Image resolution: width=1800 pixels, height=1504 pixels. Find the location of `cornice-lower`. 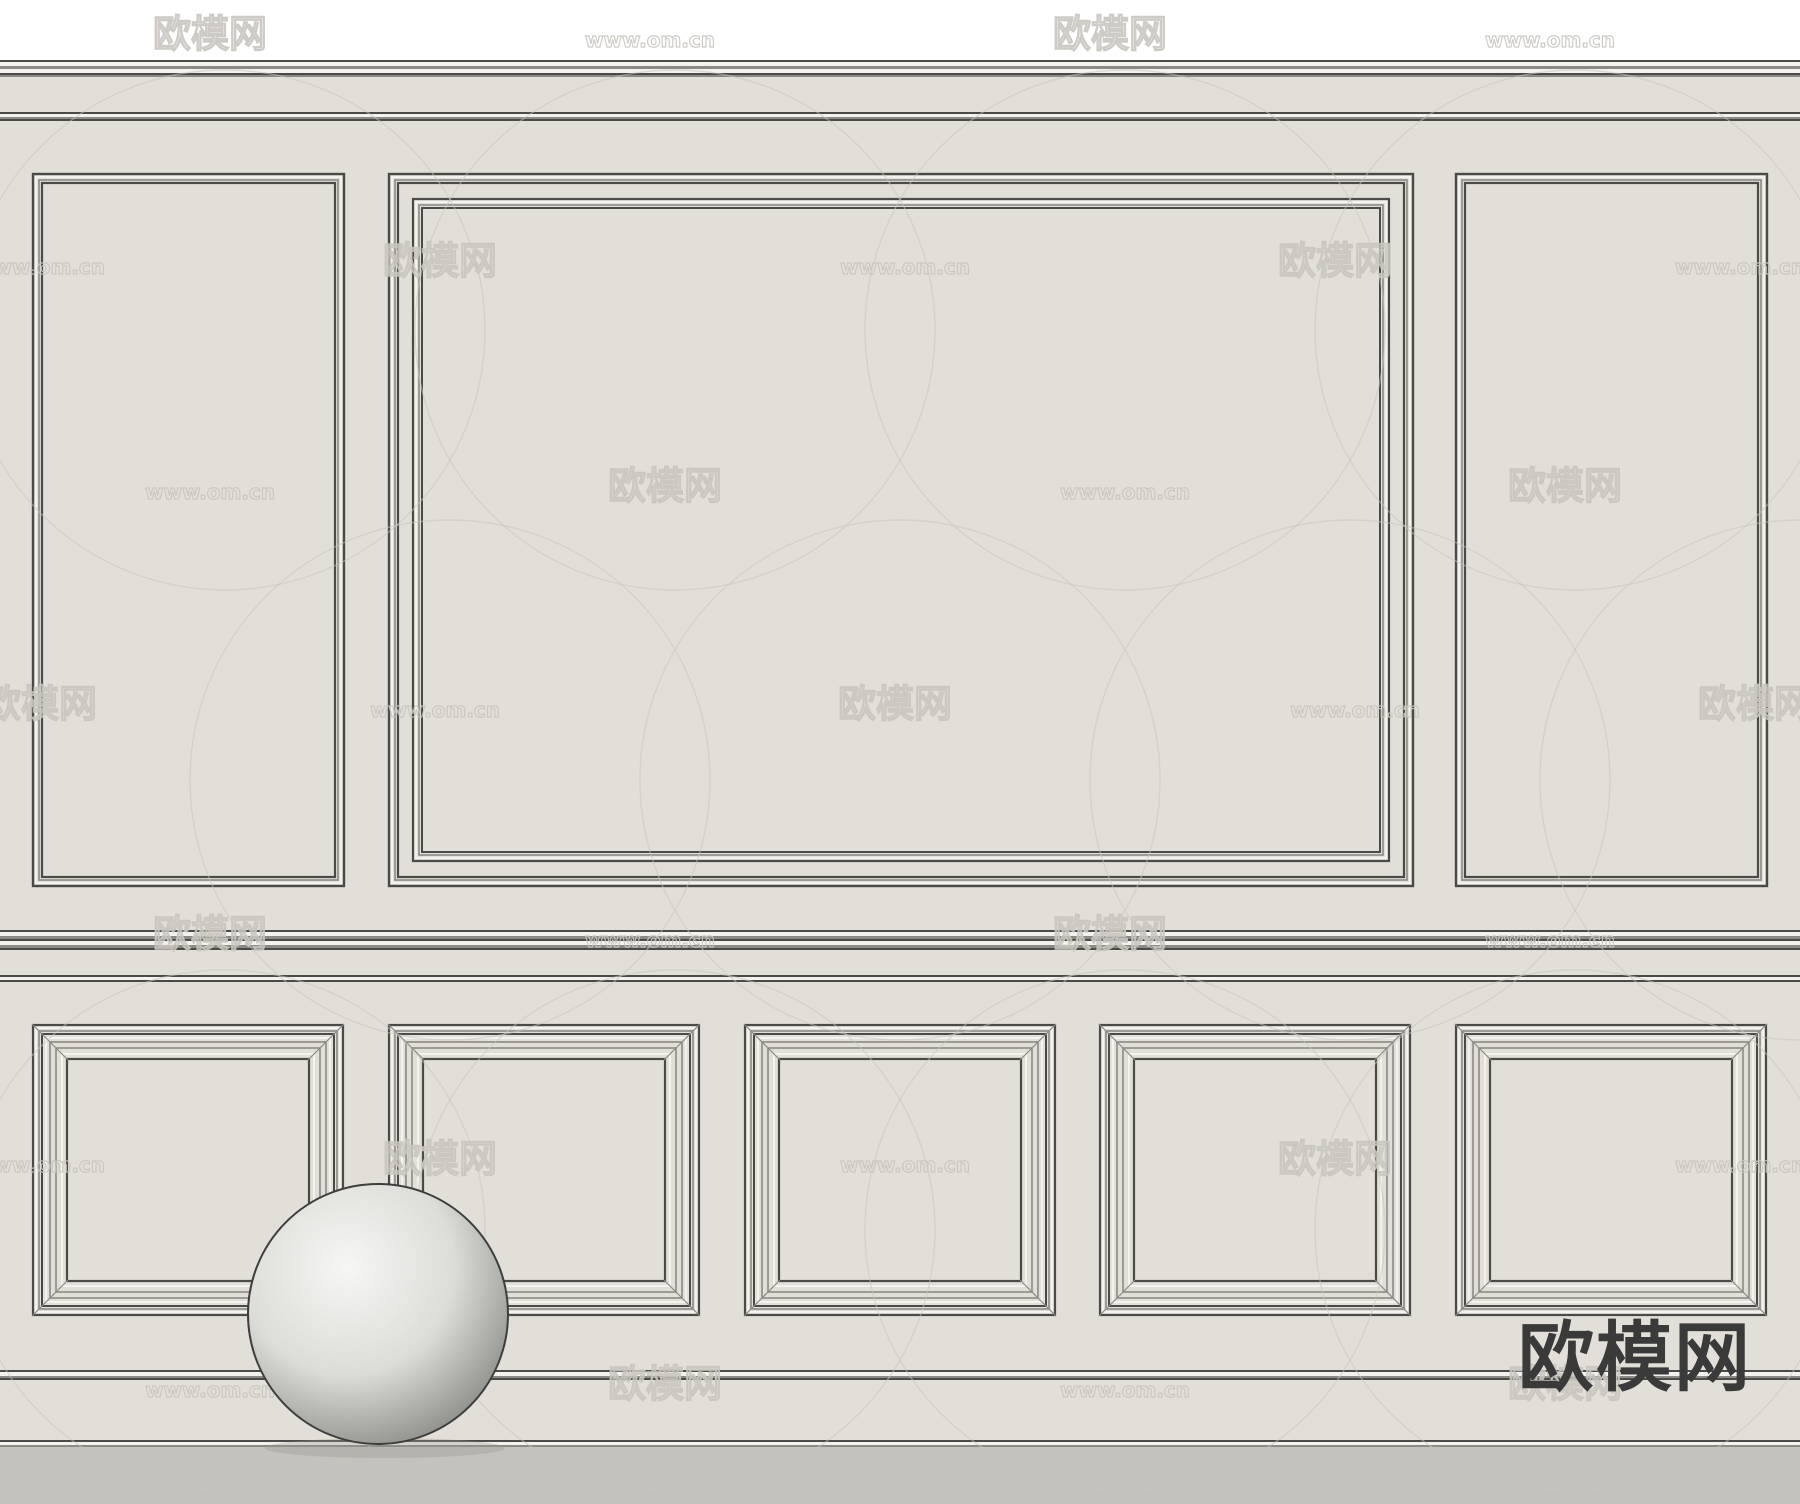

cornice-lower is located at coordinates (900, 116).